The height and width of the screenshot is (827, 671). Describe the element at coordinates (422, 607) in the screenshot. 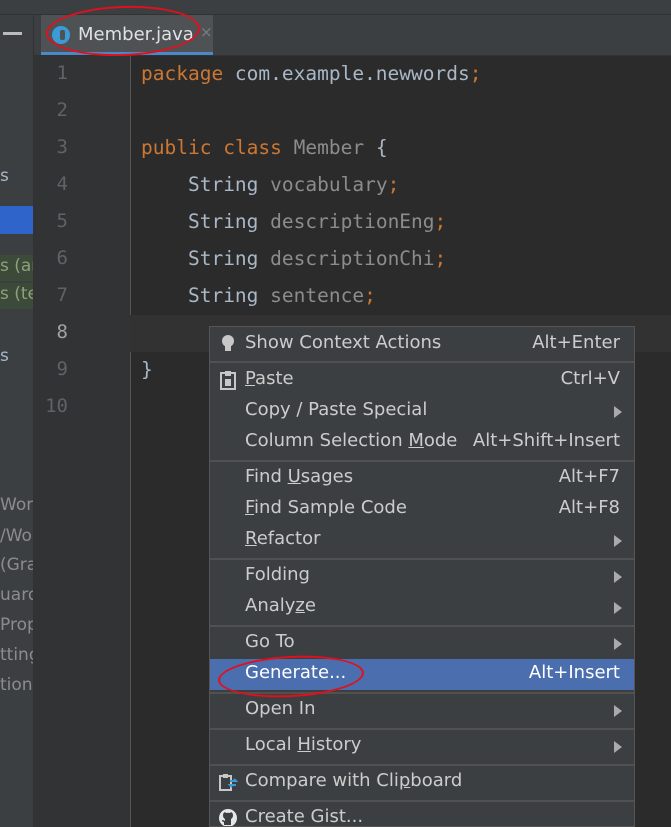

I see `menu-item-analyze: Analyze` at that location.